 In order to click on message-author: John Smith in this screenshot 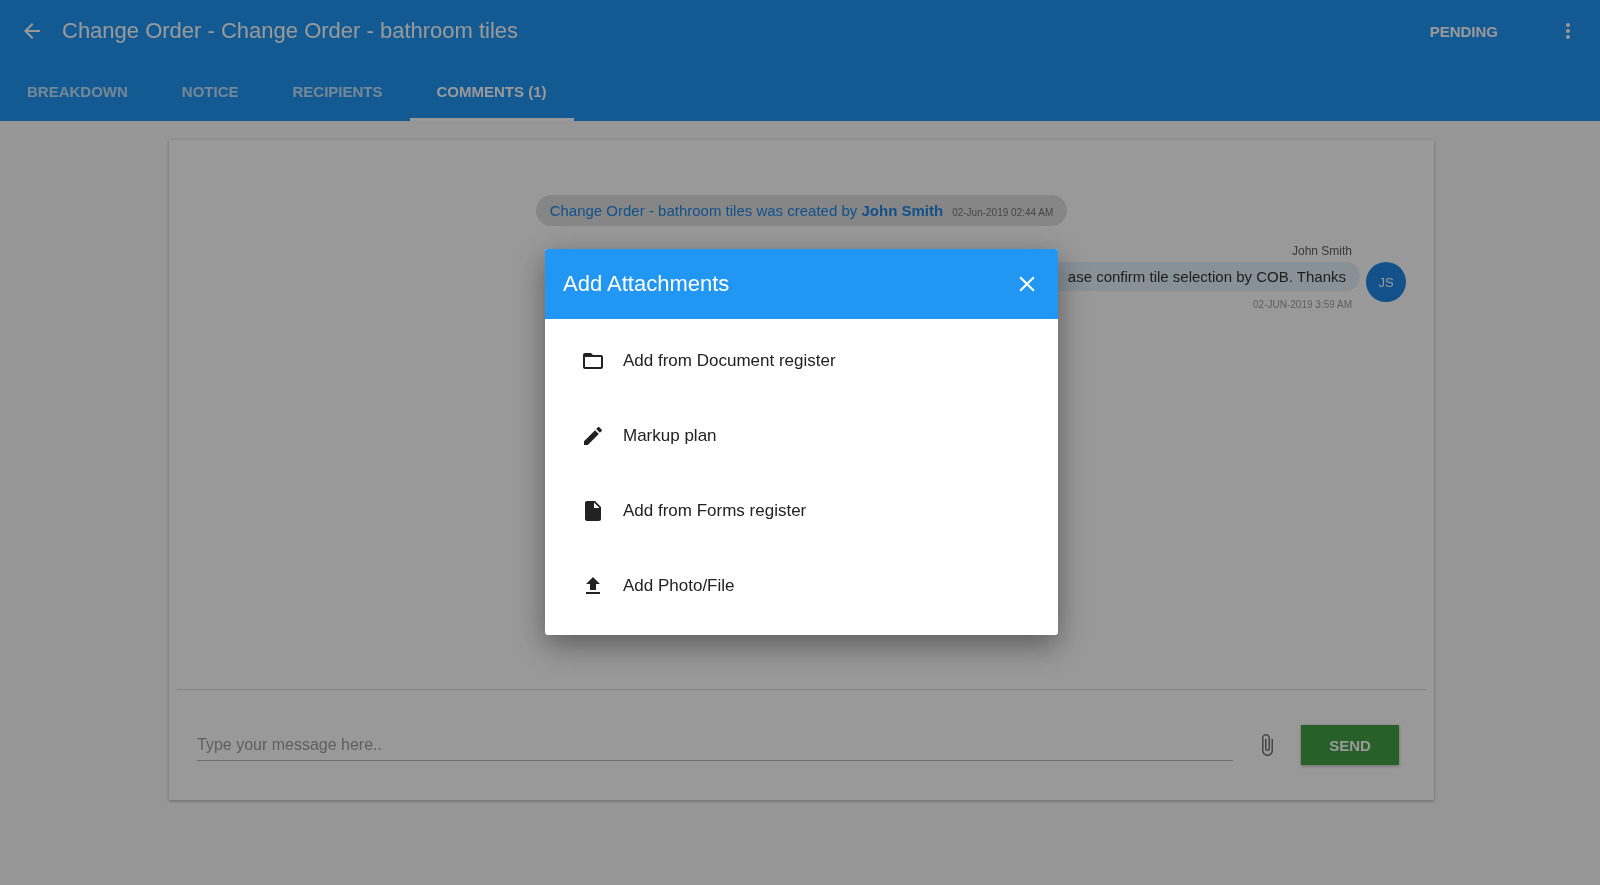, I will do `click(1321, 251)`.